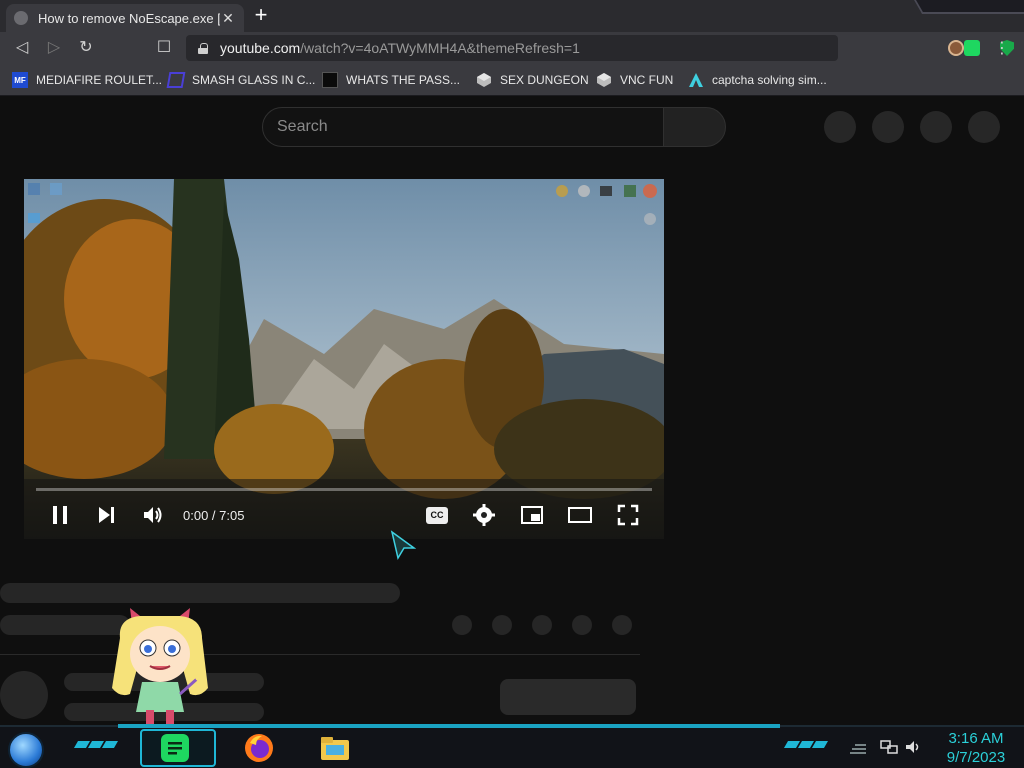 The image size is (1024, 768). Describe the element at coordinates (54, 48) in the screenshot. I see `forward-button: ▷` at that location.